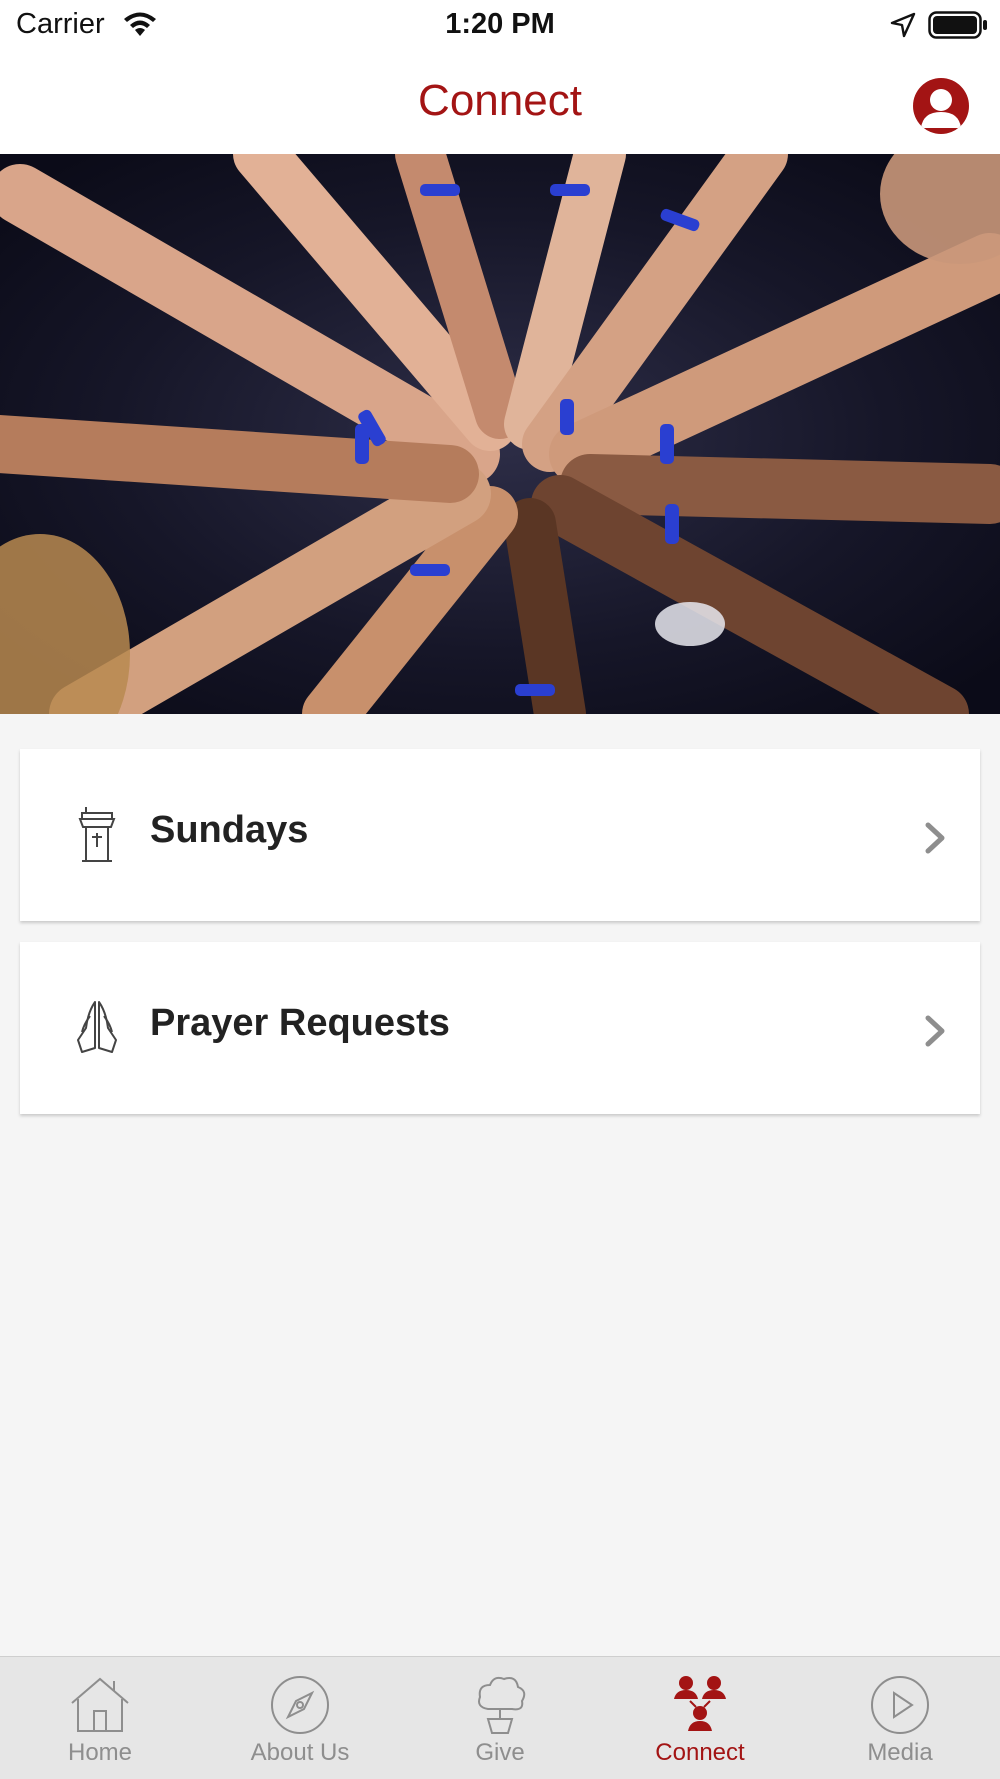 The height and width of the screenshot is (1779, 1000). I want to click on tab-label-give: Give, so click(500, 1752).